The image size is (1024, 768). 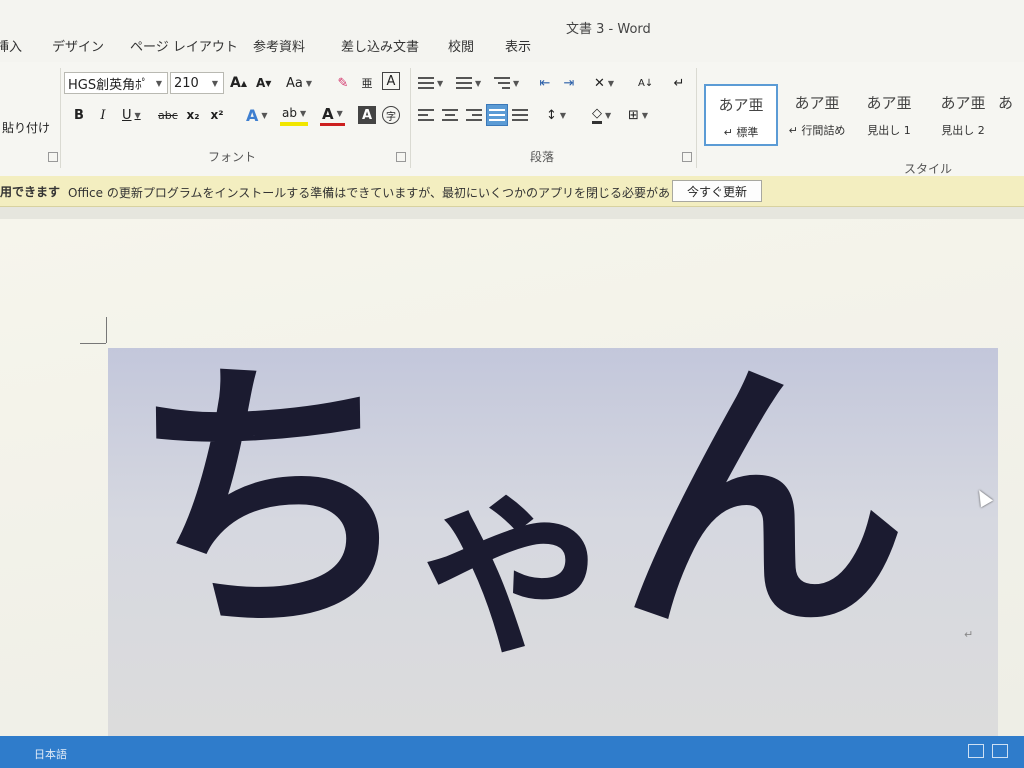 I want to click on numbering-icon, so click(x=464, y=83).